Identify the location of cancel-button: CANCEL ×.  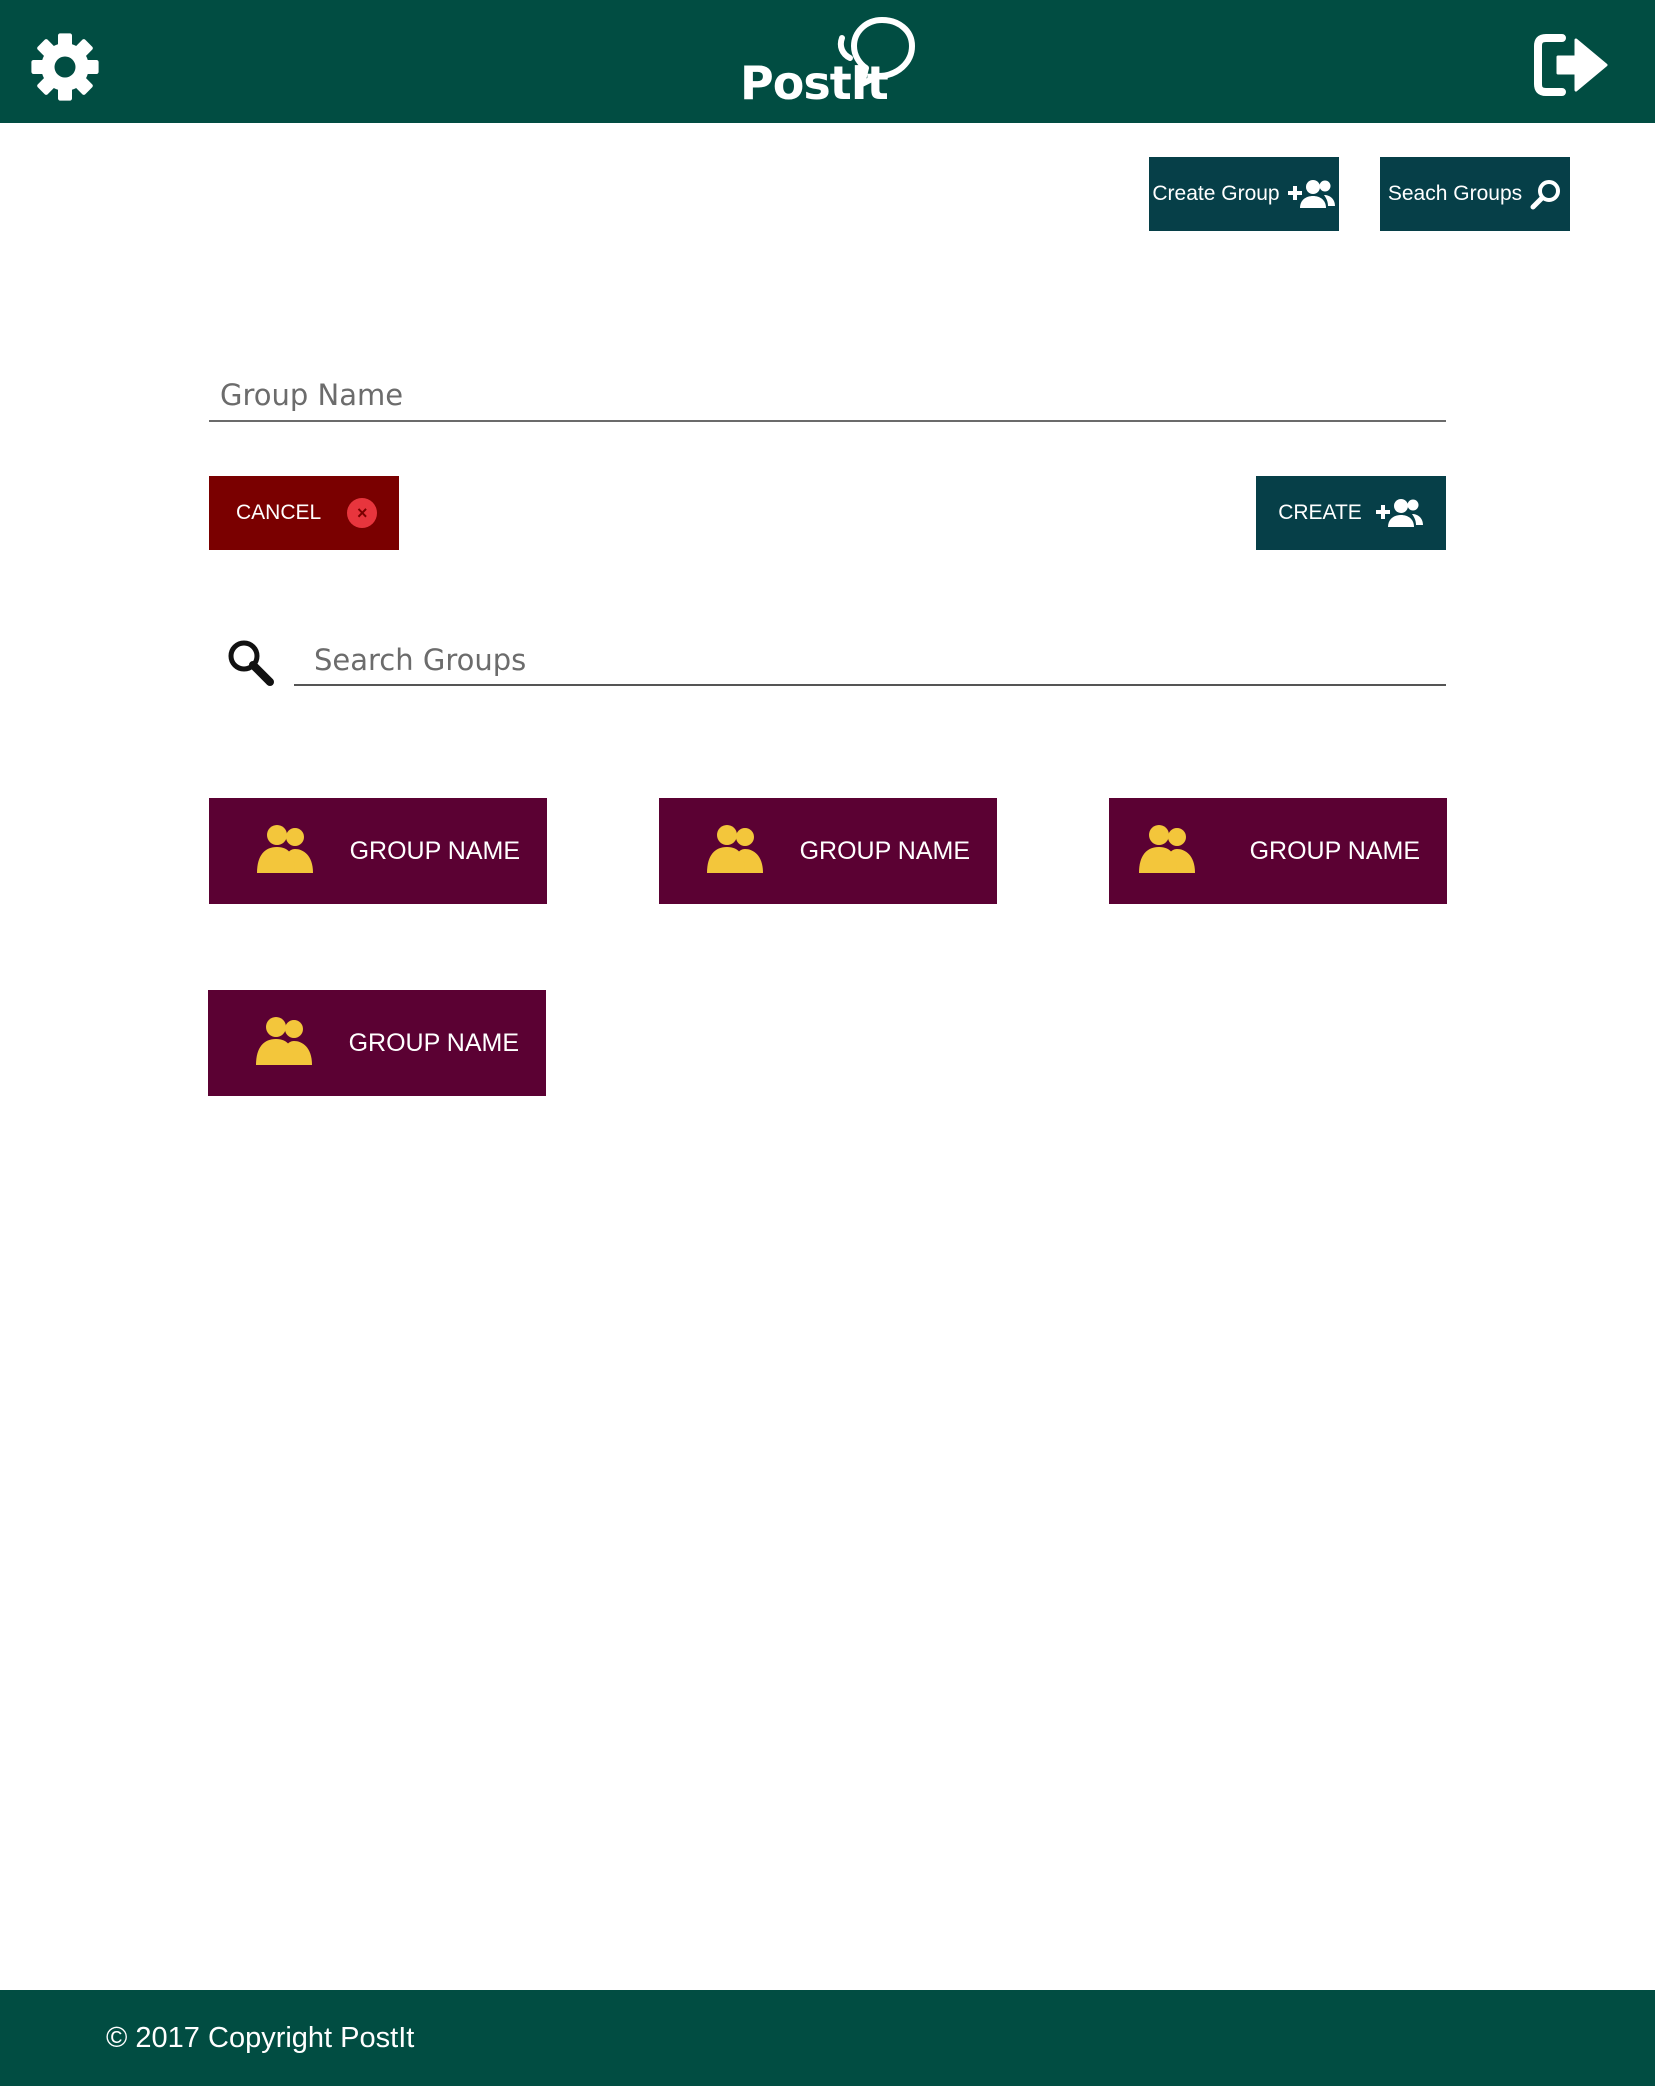
(304, 513).